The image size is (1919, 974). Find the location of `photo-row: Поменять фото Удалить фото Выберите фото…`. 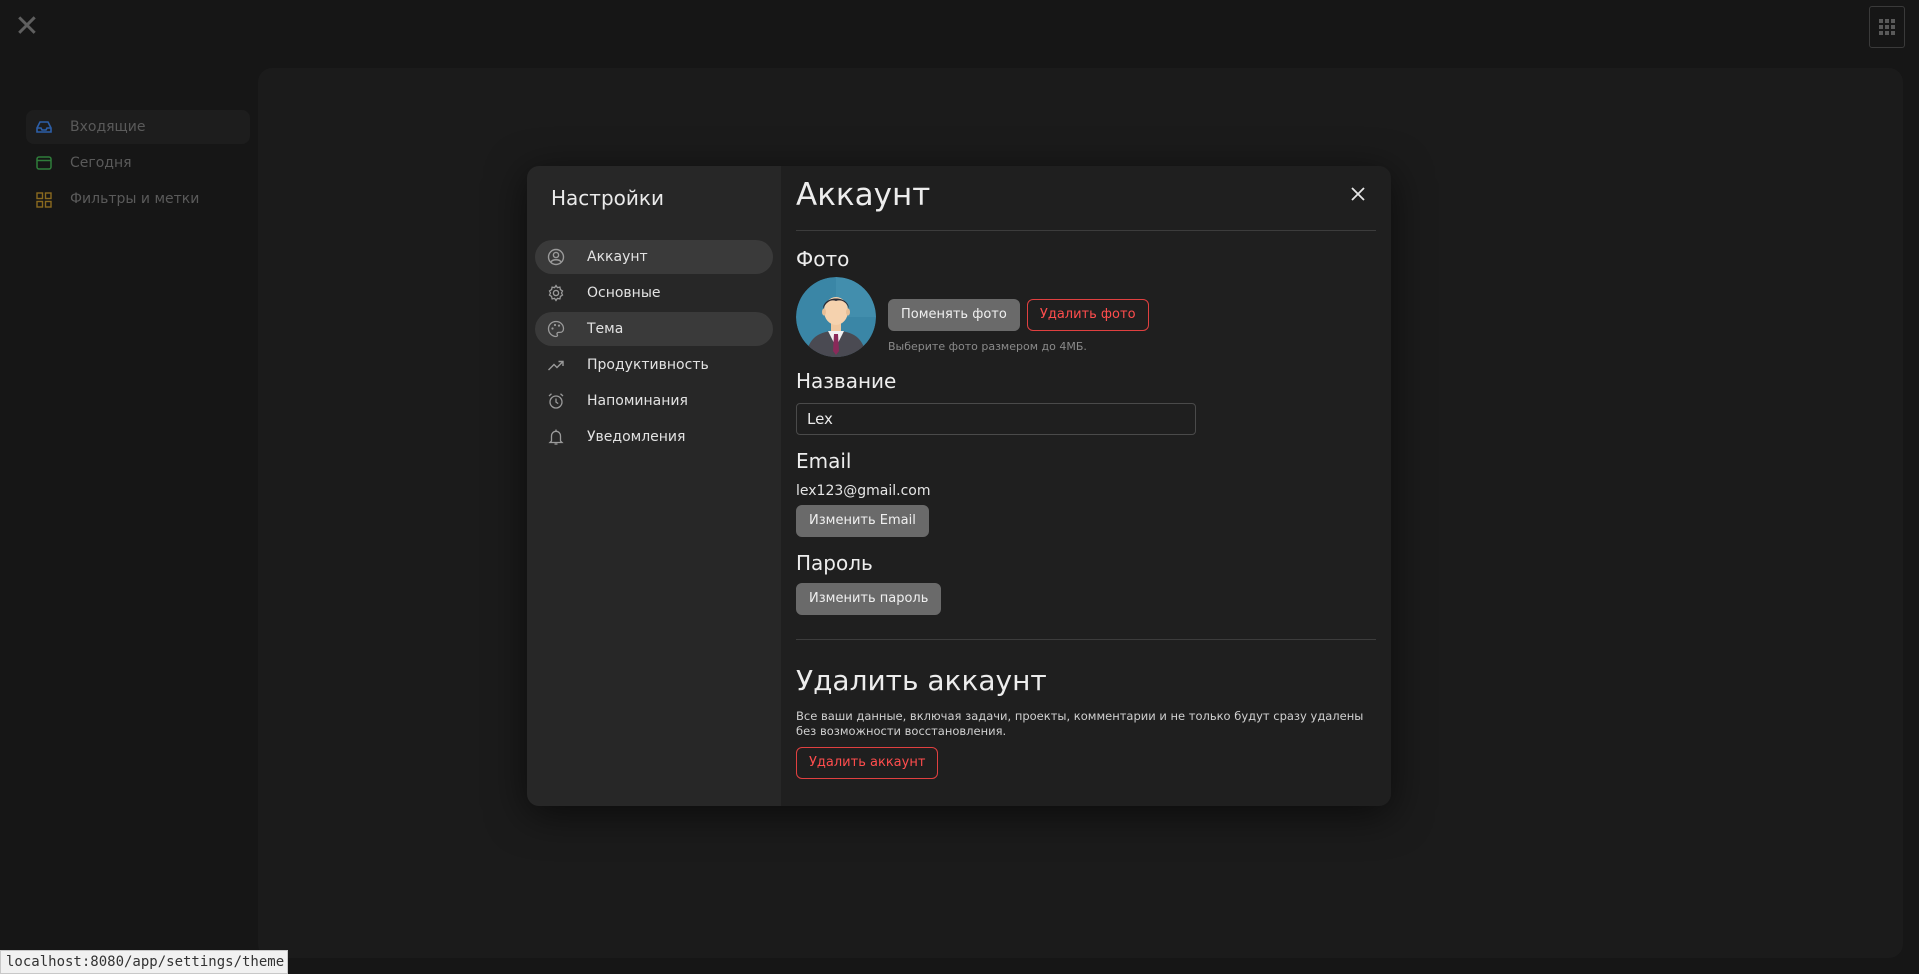

photo-row: Поменять фото Удалить фото Выберите фото… is located at coordinates (1086, 317).